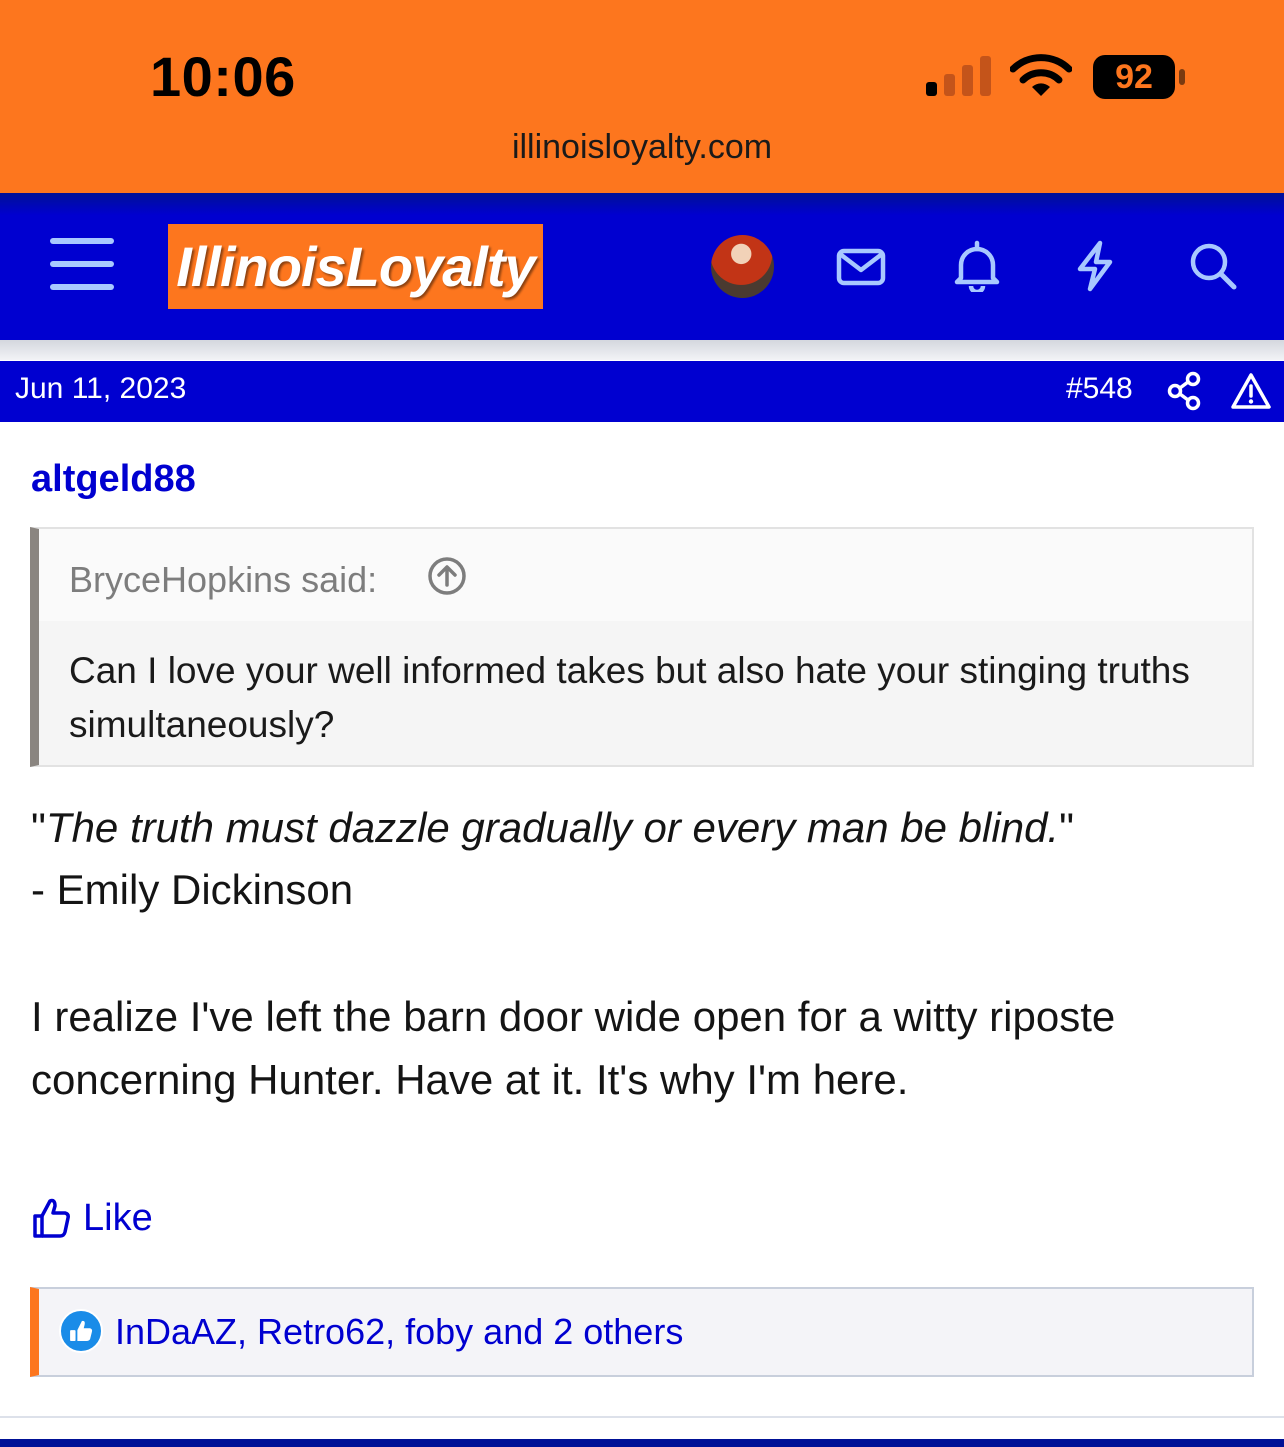 The width and height of the screenshot is (1284, 1447). Describe the element at coordinates (399, 1332) in the screenshot. I see `reactions-list: InDaAZ, Retro62, foby and 2 others` at that location.